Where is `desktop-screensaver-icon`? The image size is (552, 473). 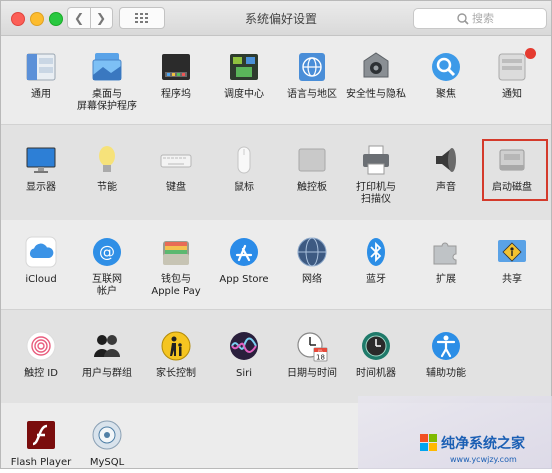
desktop-screensaver-icon is located at coordinates (107, 67).